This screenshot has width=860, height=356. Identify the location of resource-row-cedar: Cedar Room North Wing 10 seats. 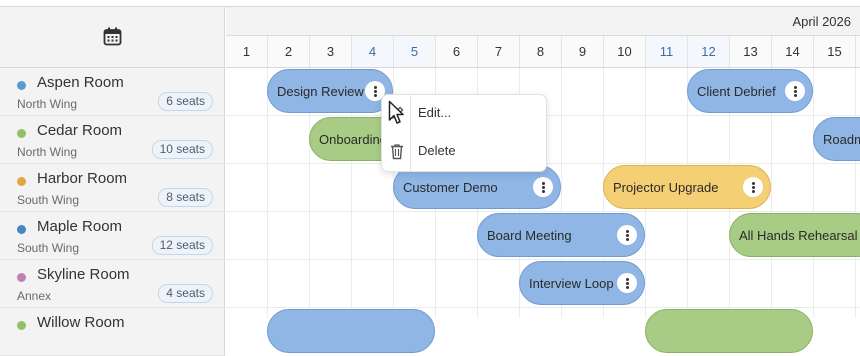
(112, 140).